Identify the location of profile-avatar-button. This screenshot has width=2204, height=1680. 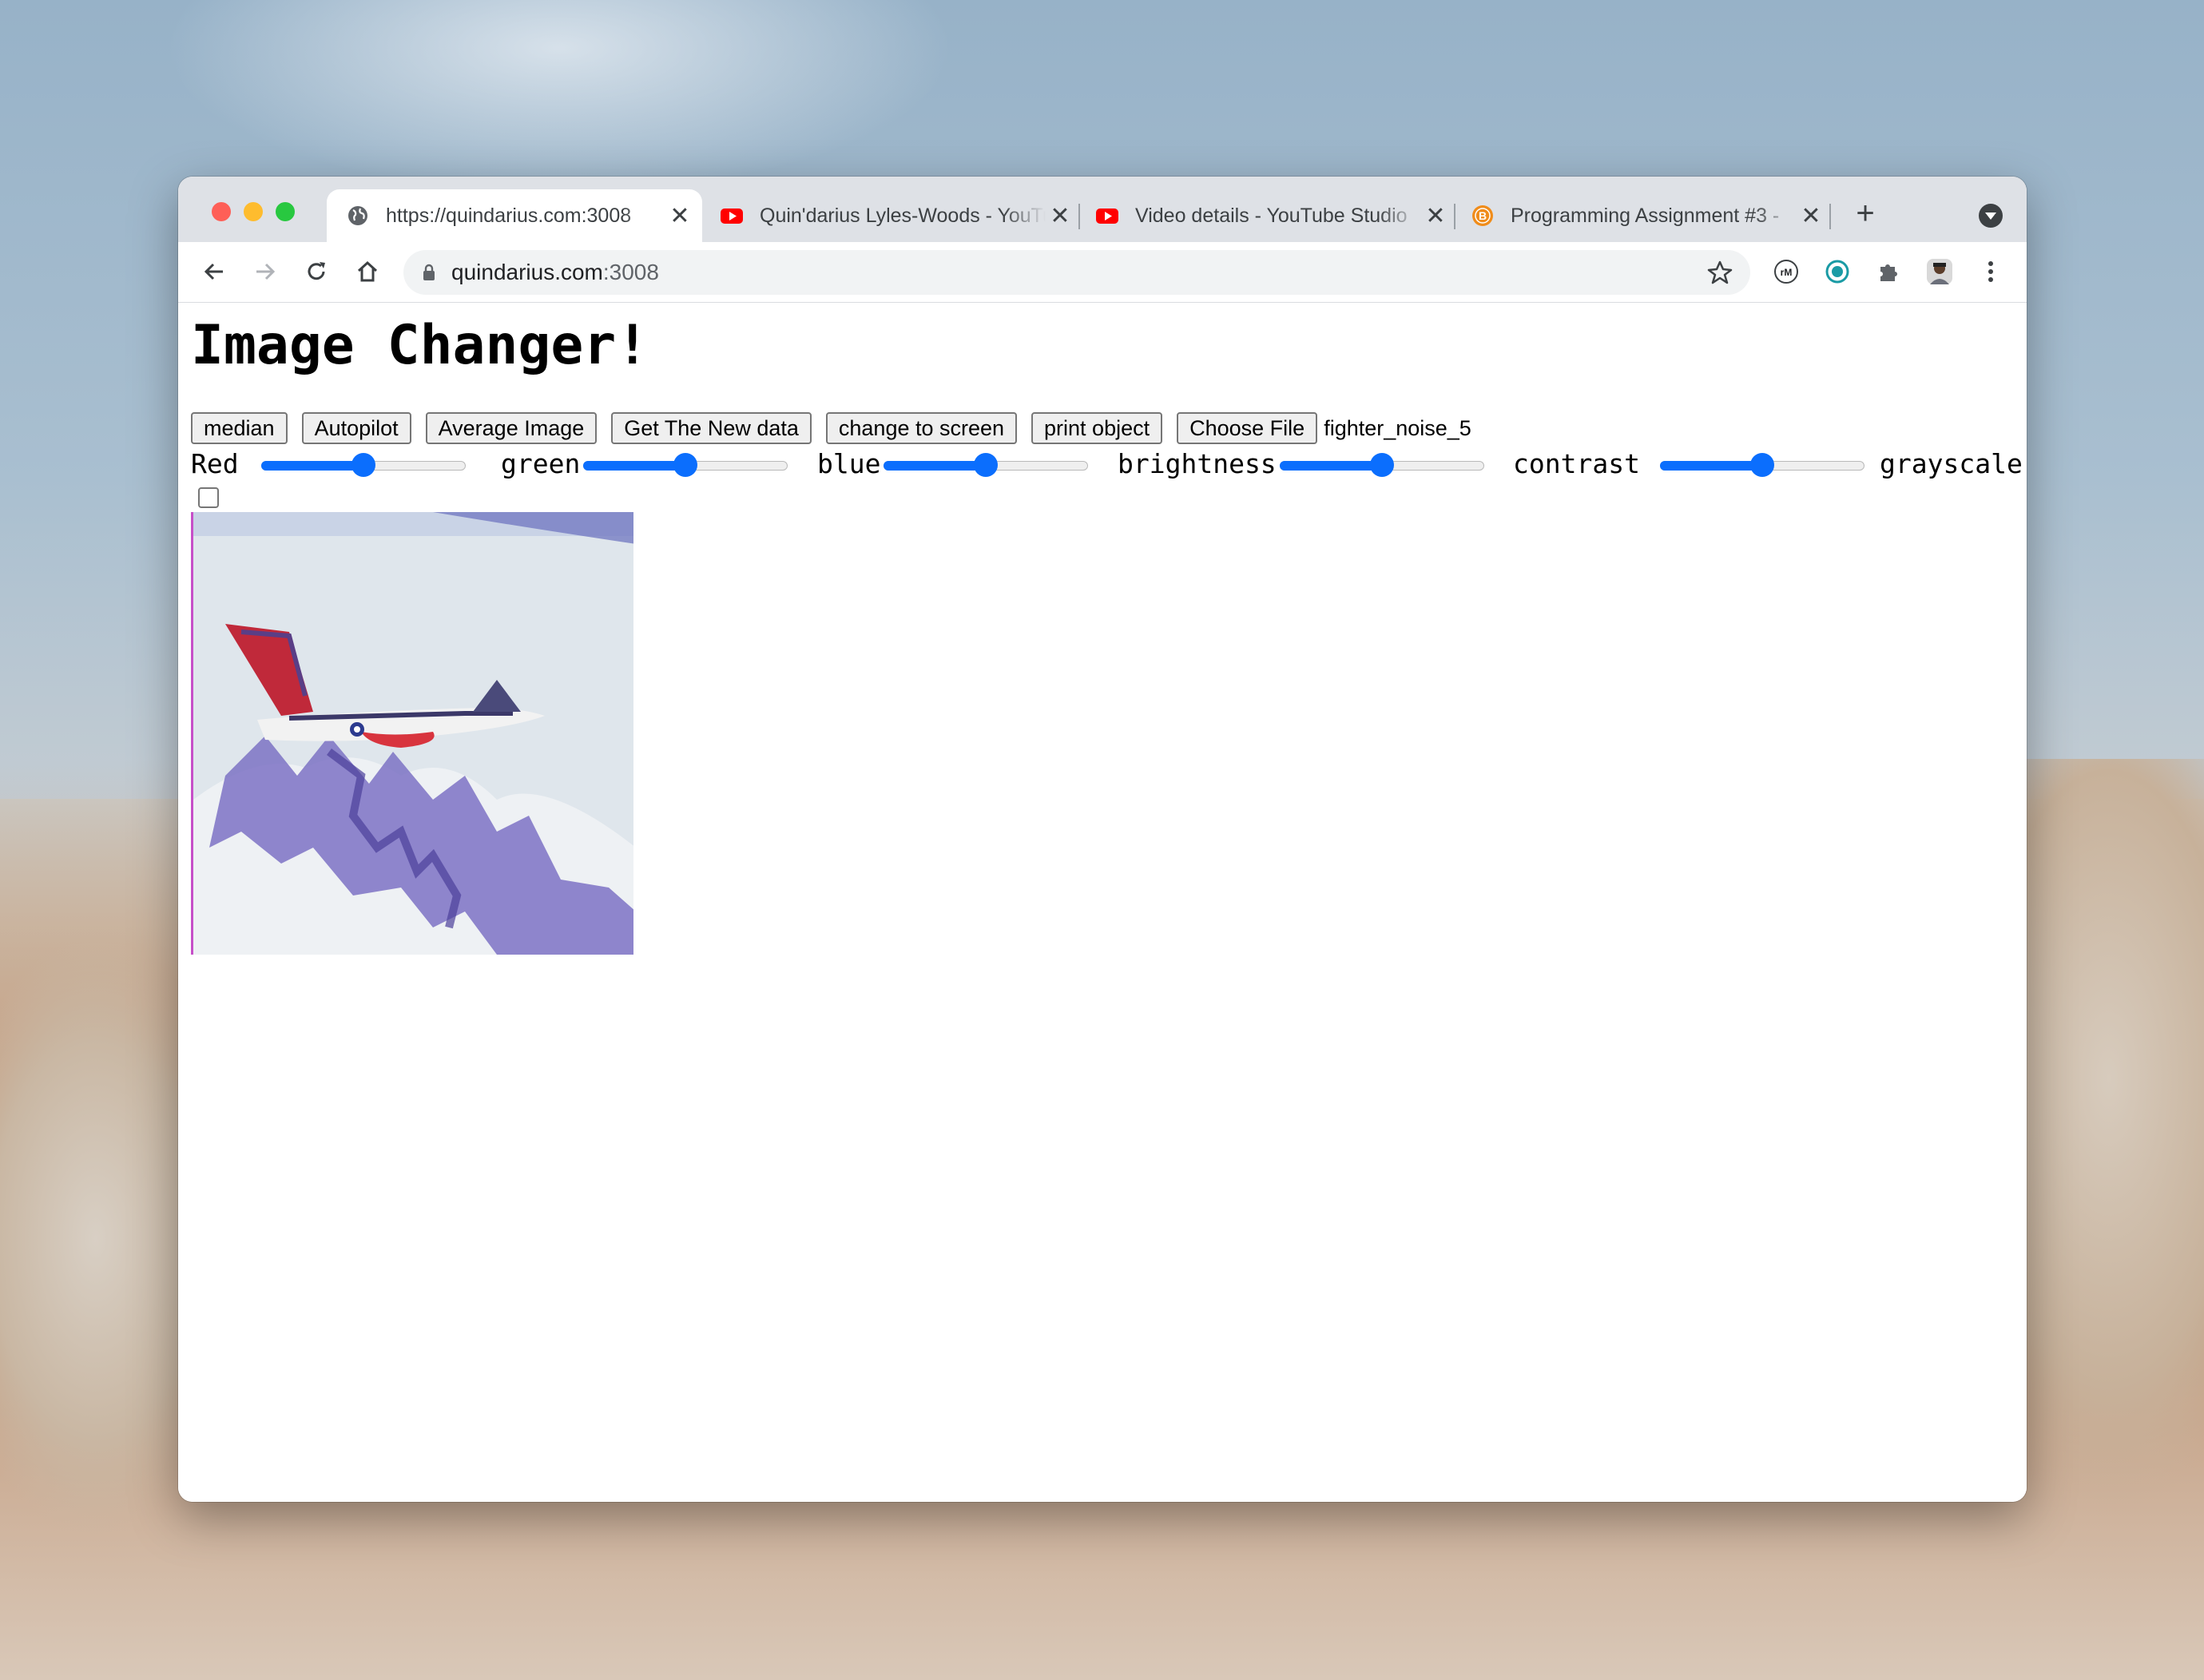
(1939, 271).